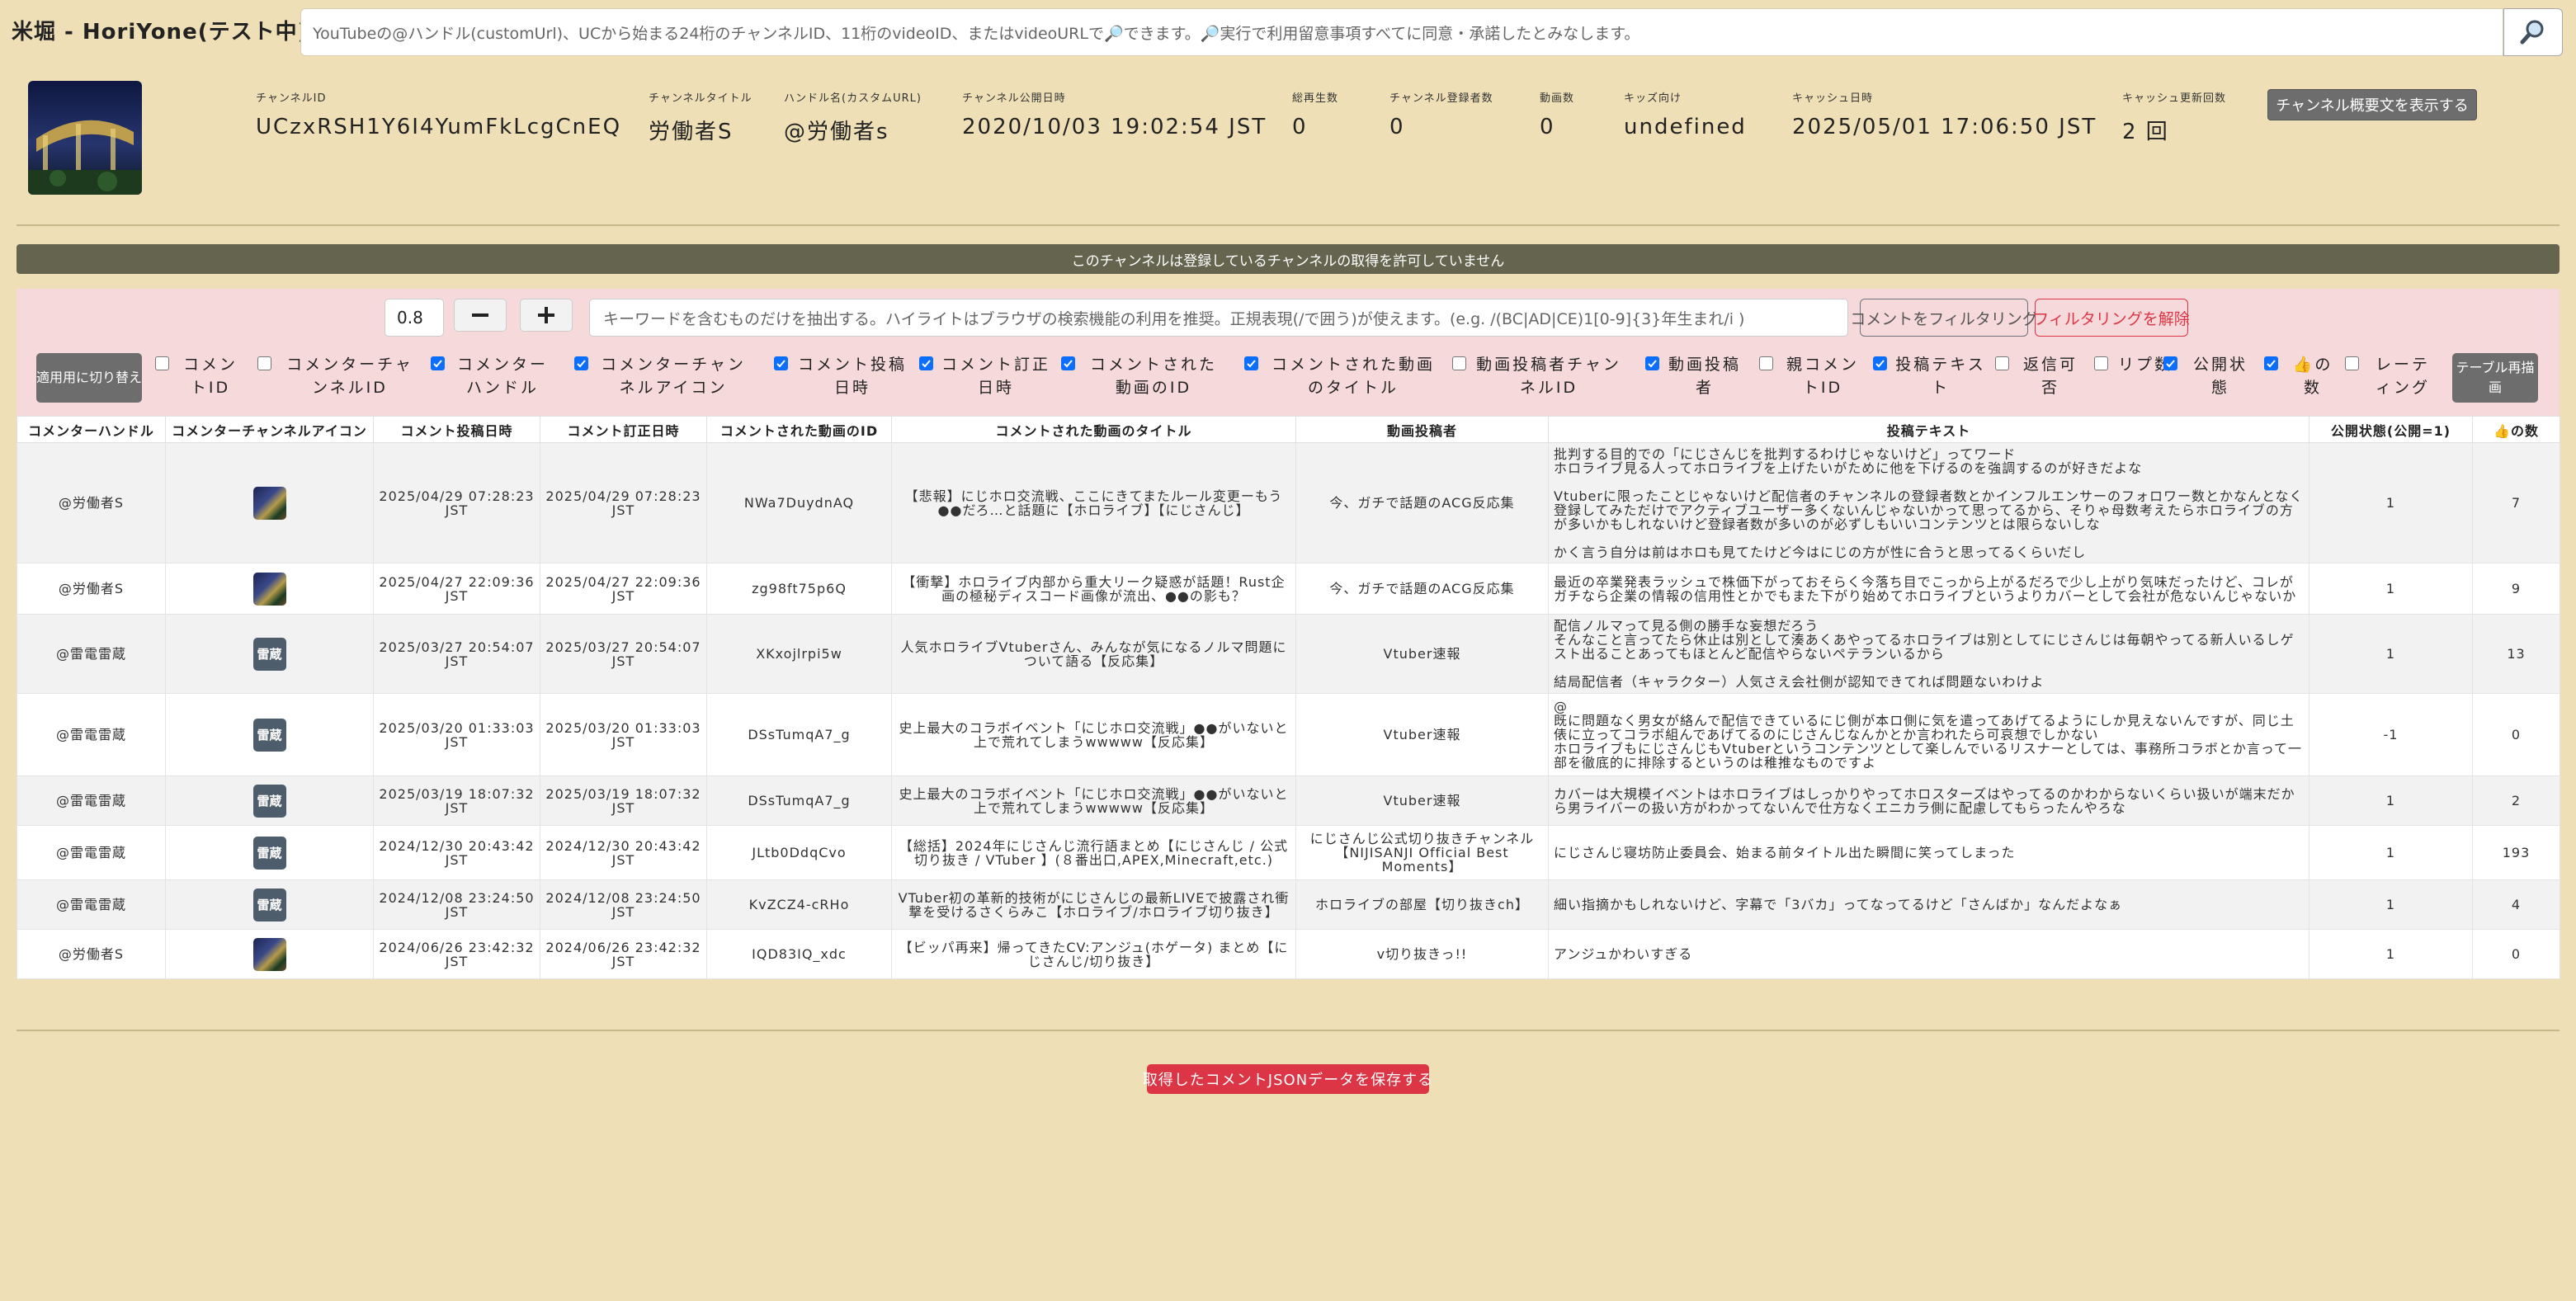 Image resolution: width=2576 pixels, height=1301 pixels. I want to click on cell-video-id: XKxojlrpi5w, so click(799, 654).